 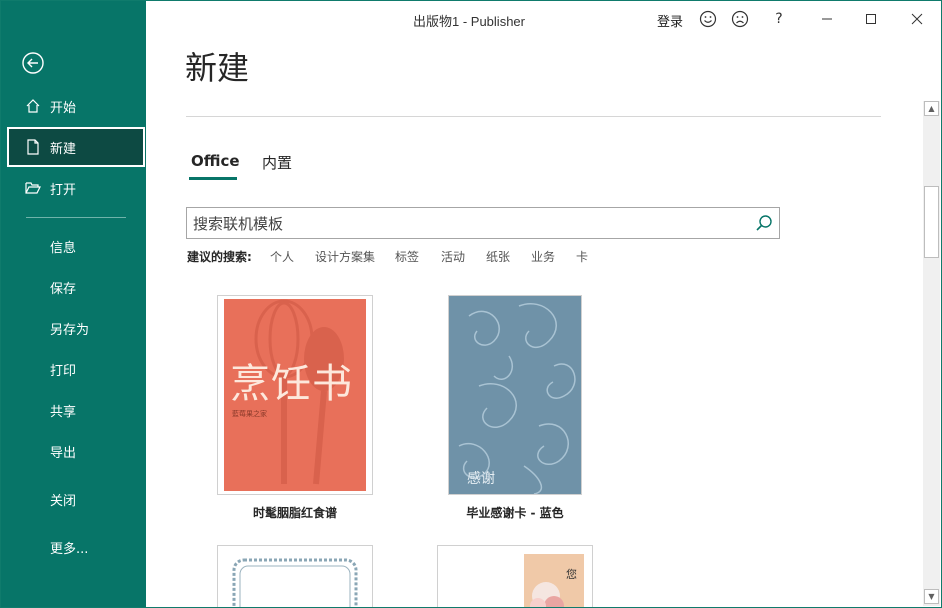 I want to click on new-document-icon, so click(x=33, y=147).